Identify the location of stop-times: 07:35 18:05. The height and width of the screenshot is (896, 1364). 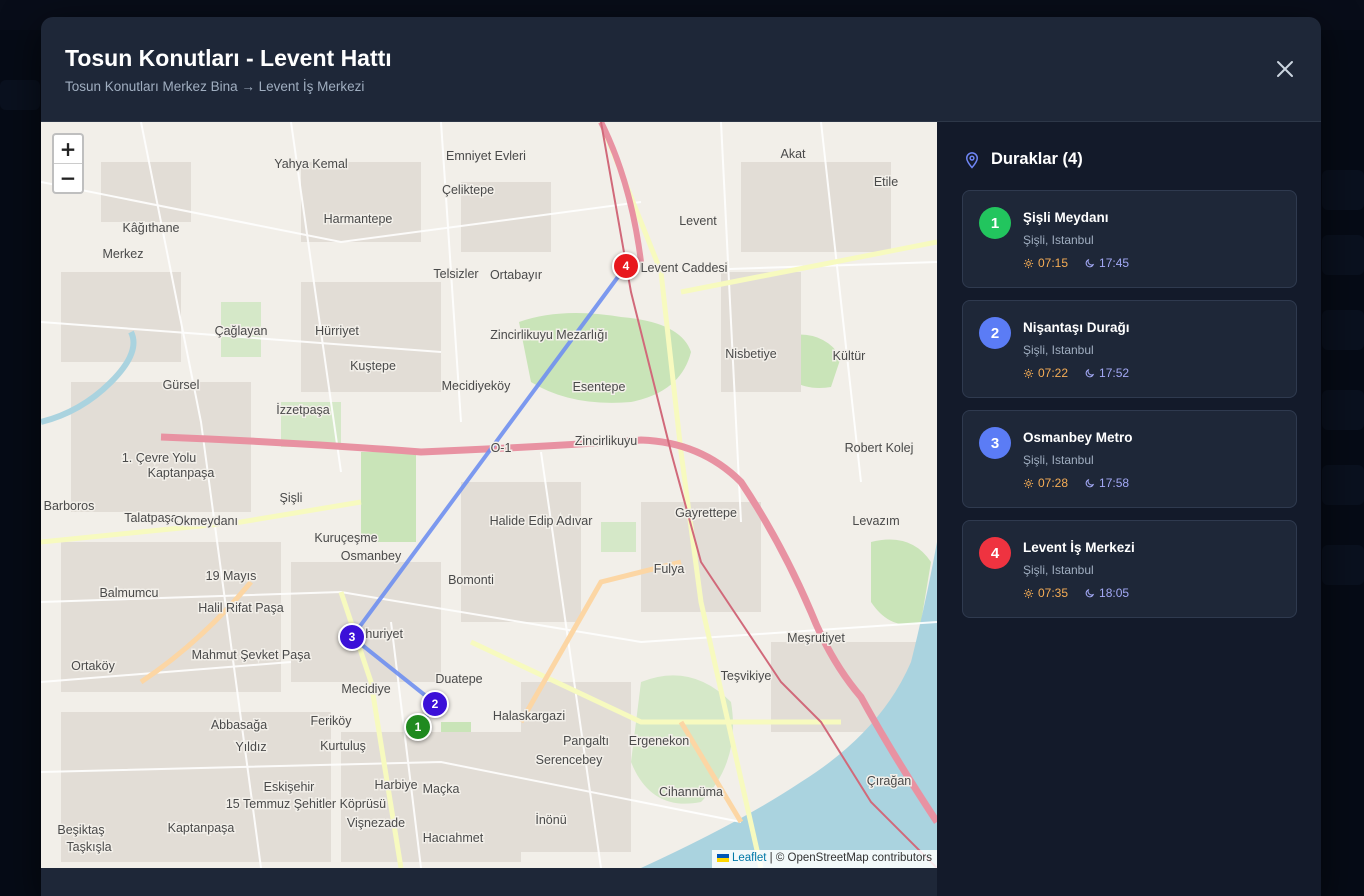
(1076, 593).